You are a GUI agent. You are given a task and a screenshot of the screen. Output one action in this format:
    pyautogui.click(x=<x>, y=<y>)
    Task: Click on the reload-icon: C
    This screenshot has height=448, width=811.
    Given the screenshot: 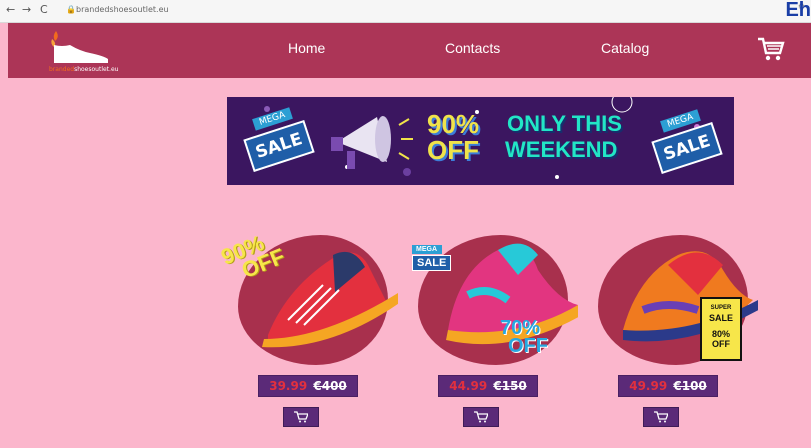 What is the action you would take?
    pyautogui.click(x=44, y=9)
    